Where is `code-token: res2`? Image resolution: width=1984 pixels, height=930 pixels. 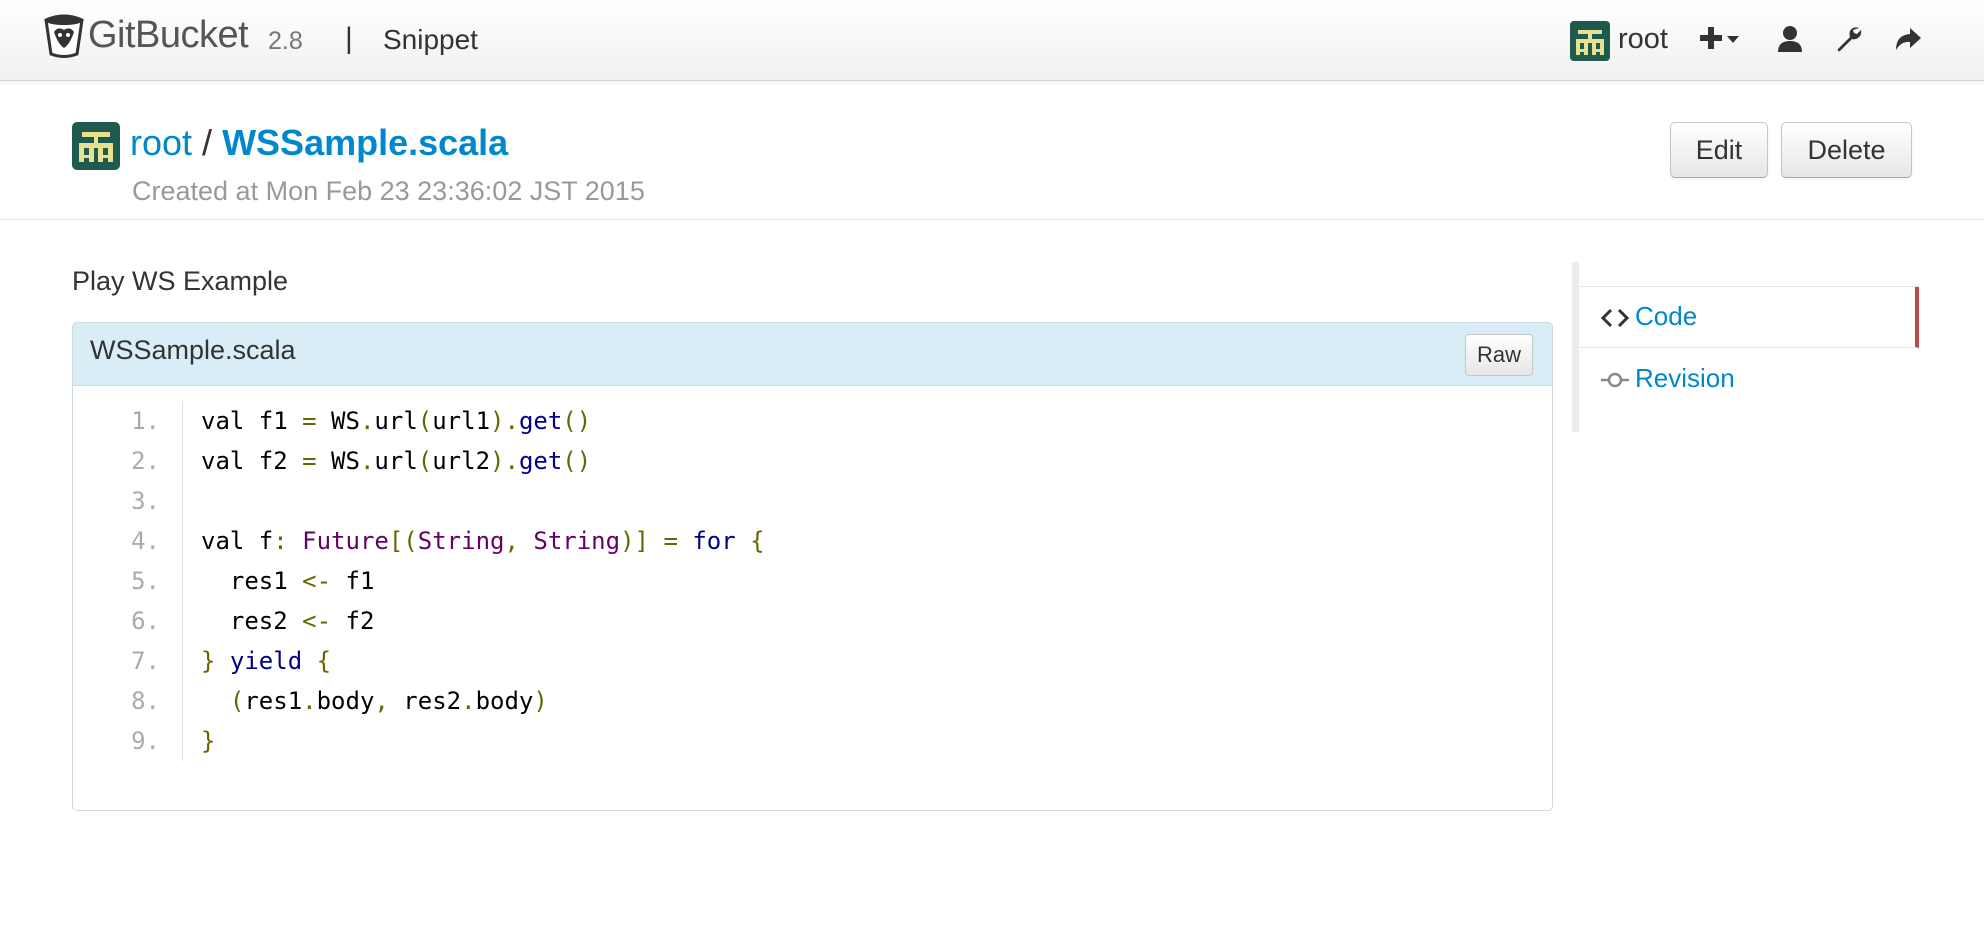
code-token: res2 is located at coordinates (425, 701).